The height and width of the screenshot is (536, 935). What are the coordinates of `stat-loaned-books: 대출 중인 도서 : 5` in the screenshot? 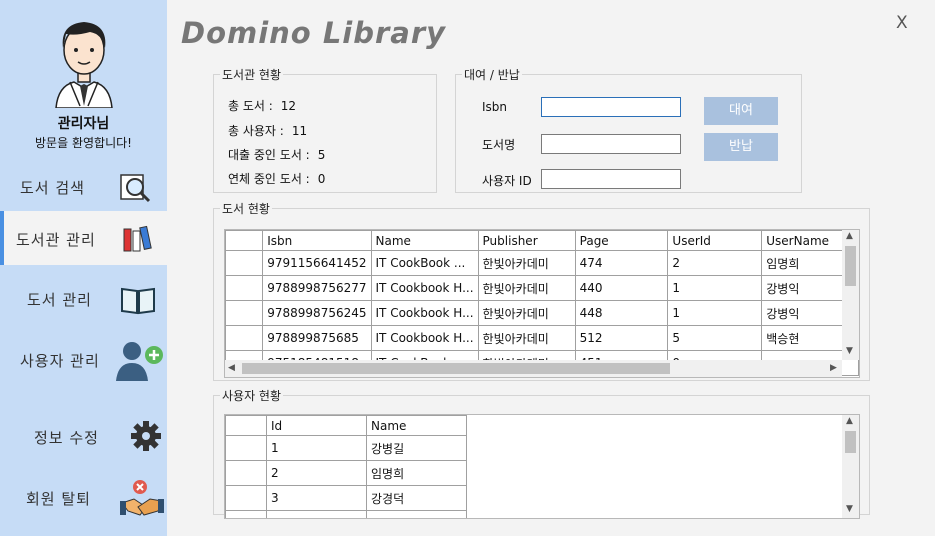 It's located at (276, 154).